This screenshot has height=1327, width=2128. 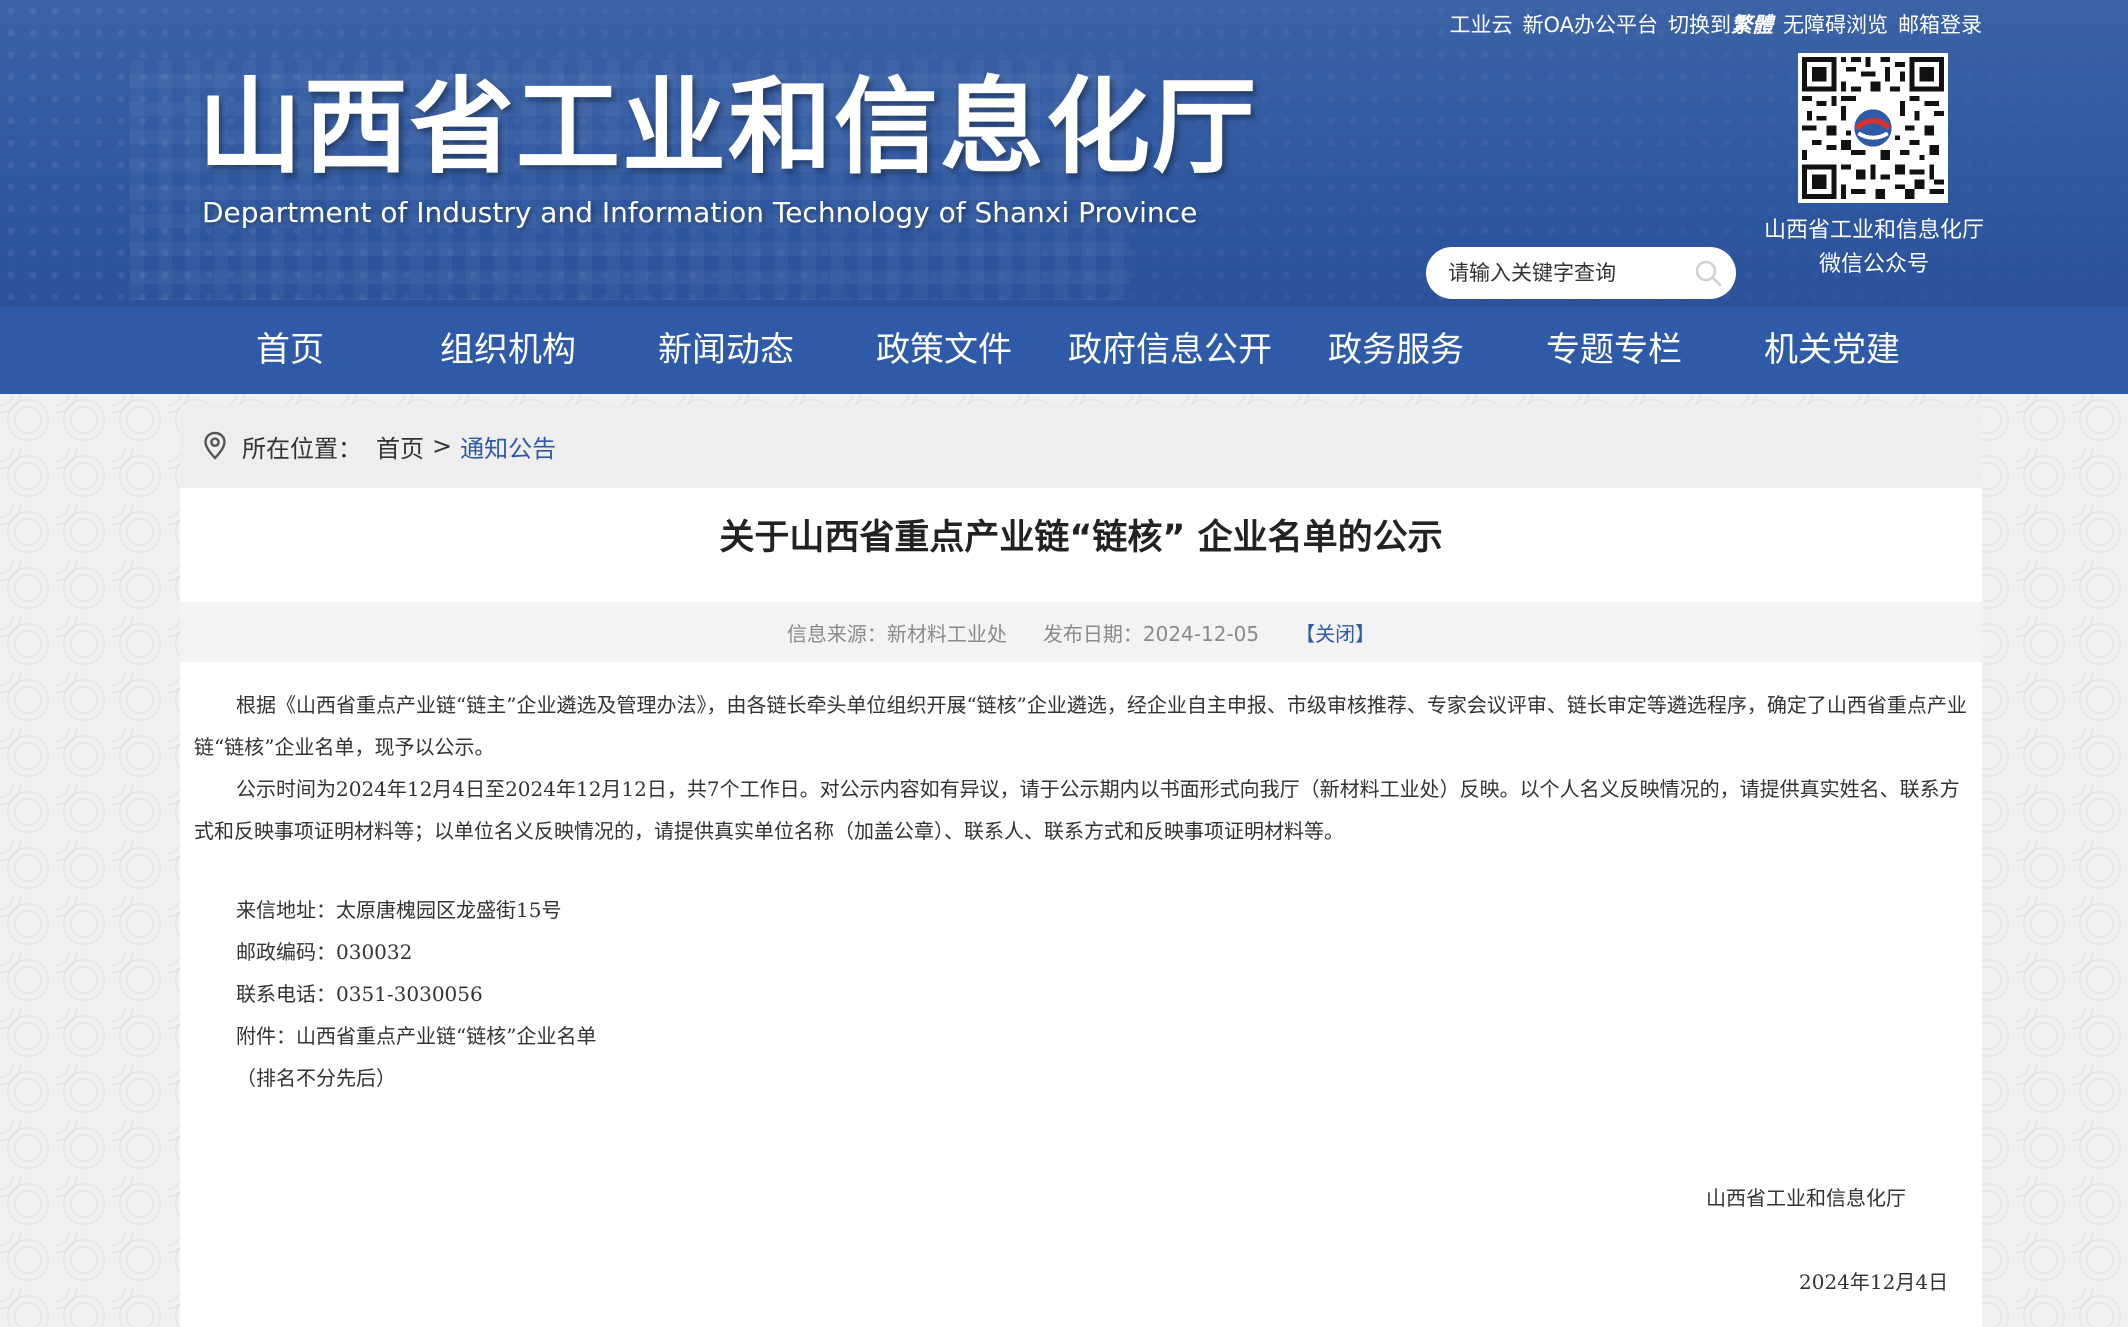 What do you see at coordinates (508, 350) in the screenshot?
I see `nav-item-organization: 组织机构` at bounding box center [508, 350].